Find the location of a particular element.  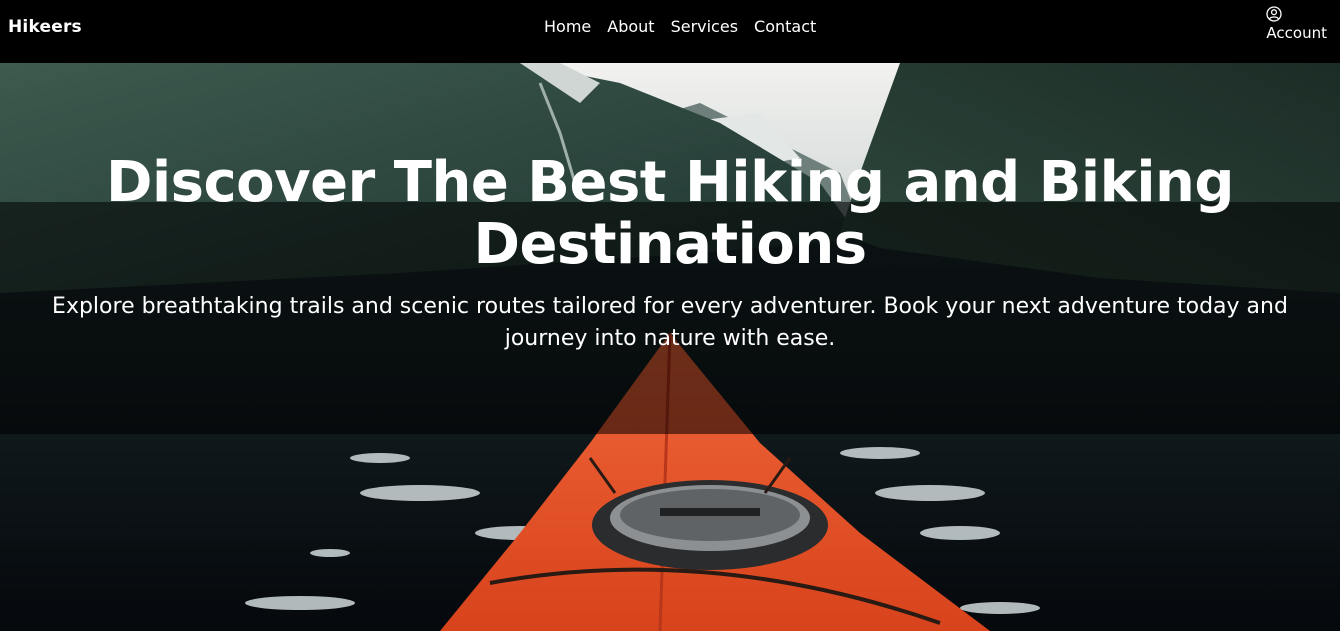

nav-links: Home About Services Contact is located at coordinates (680, 27).